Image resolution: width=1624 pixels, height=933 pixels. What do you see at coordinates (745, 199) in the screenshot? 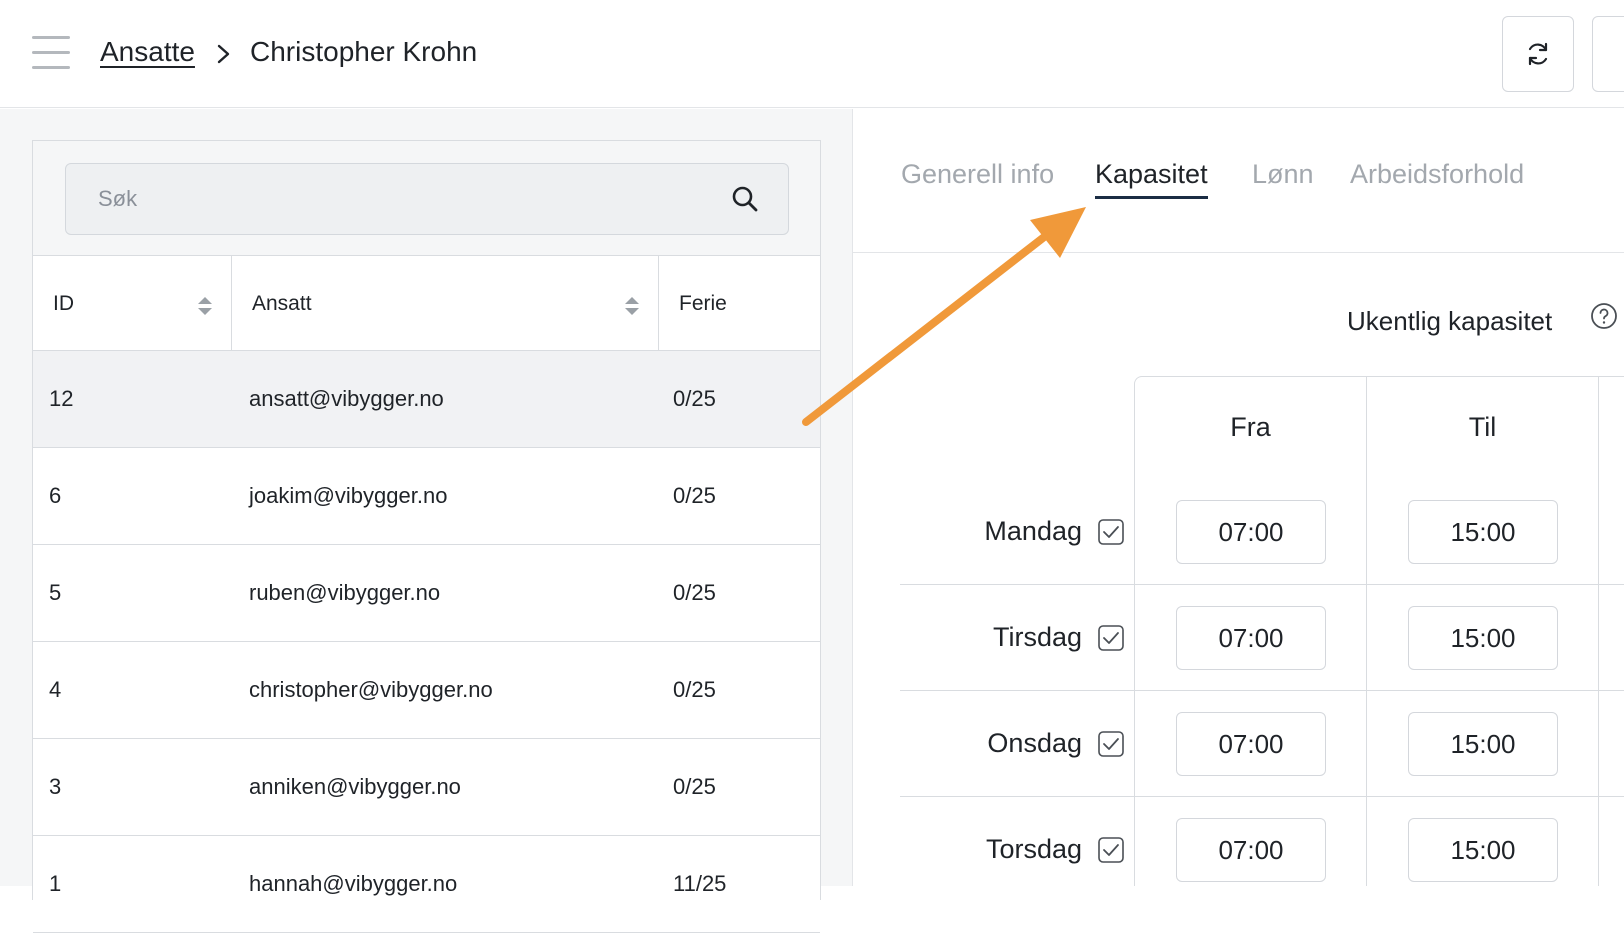
I see `search-icon` at bounding box center [745, 199].